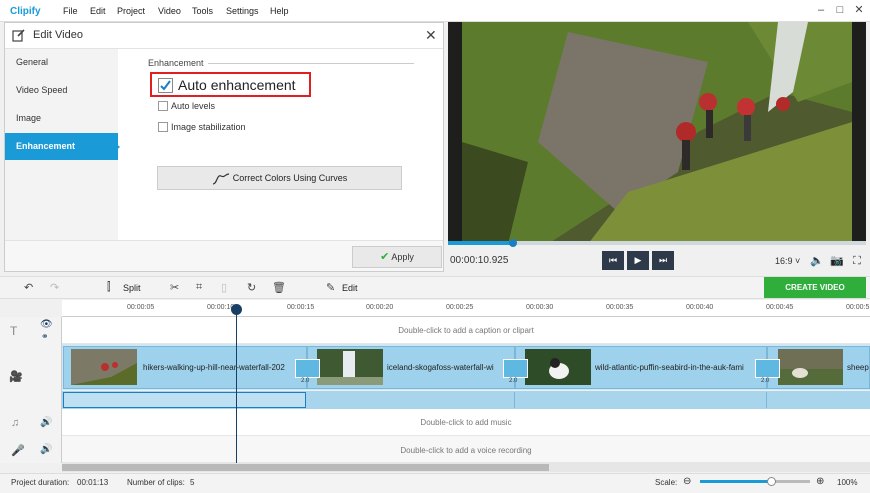  I want to click on zoom-value: 100%, so click(847, 482).